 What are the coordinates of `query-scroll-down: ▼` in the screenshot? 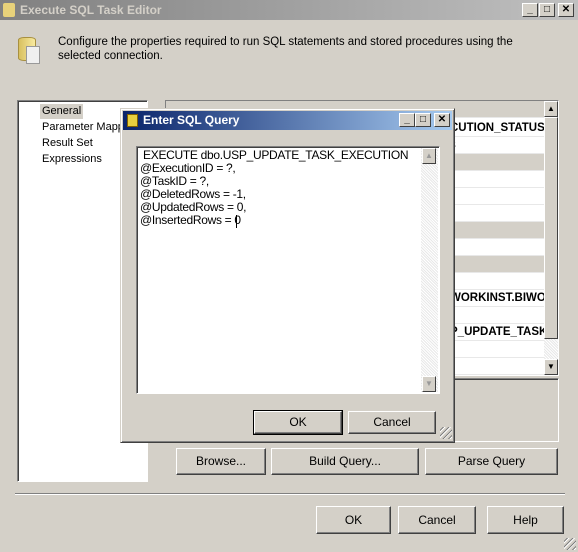 It's located at (429, 384).